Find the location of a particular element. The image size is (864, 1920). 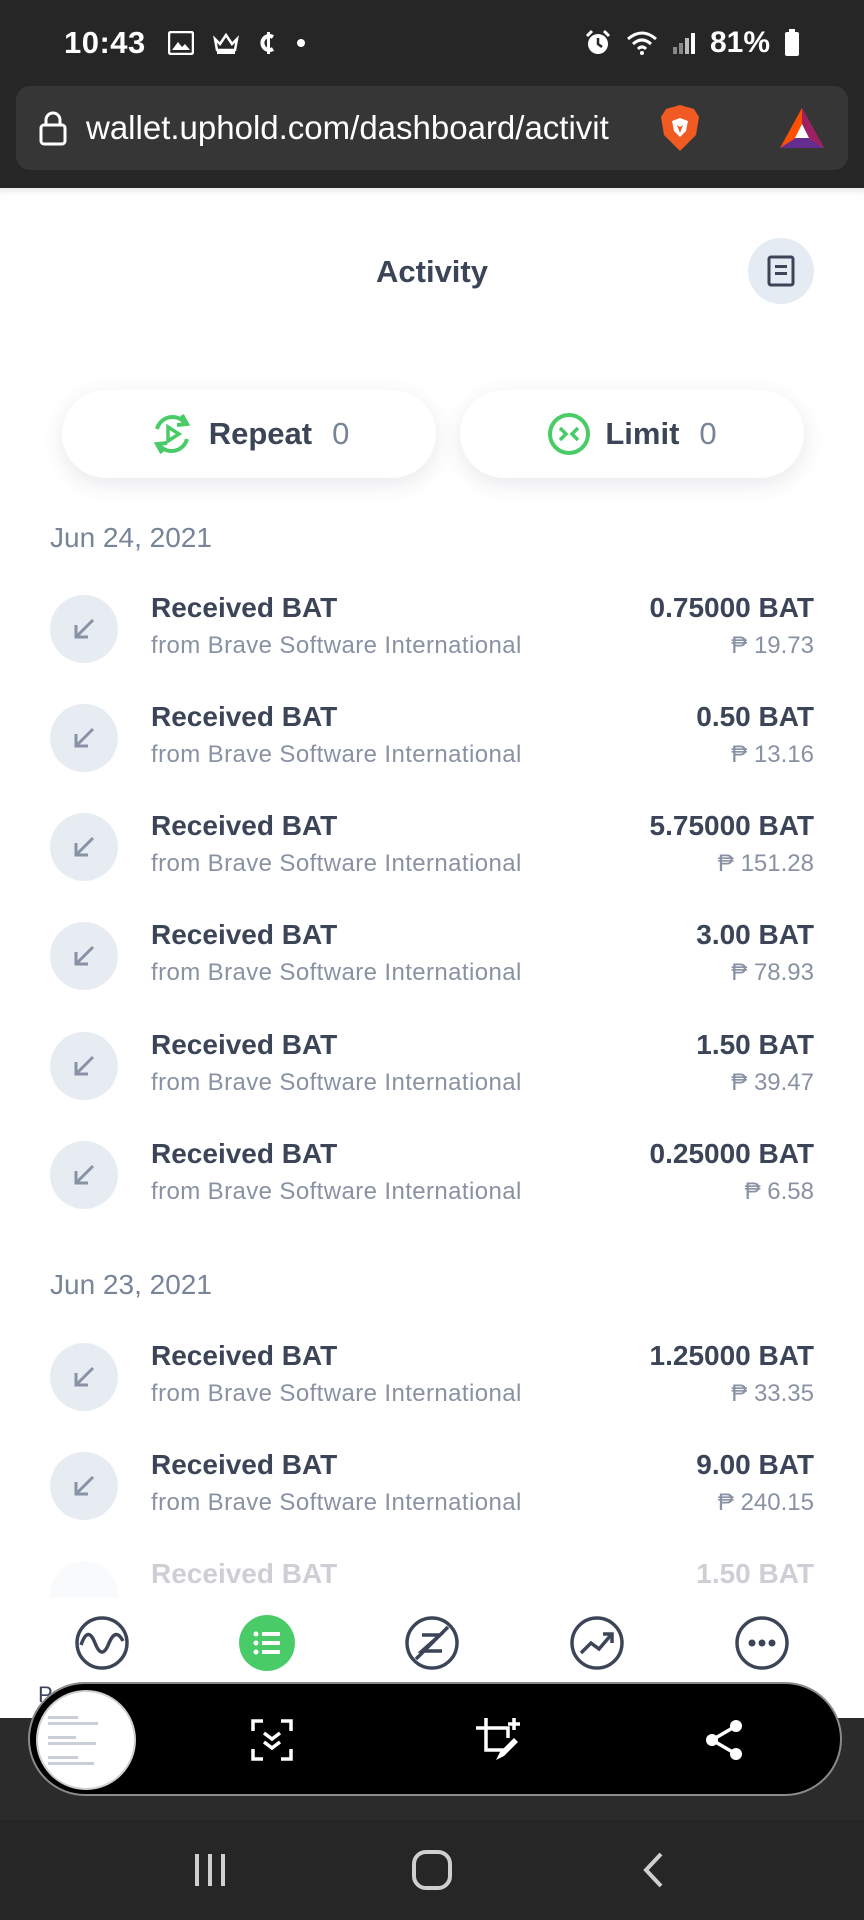

status-time: 10:43 is located at coordinates (105, 42).